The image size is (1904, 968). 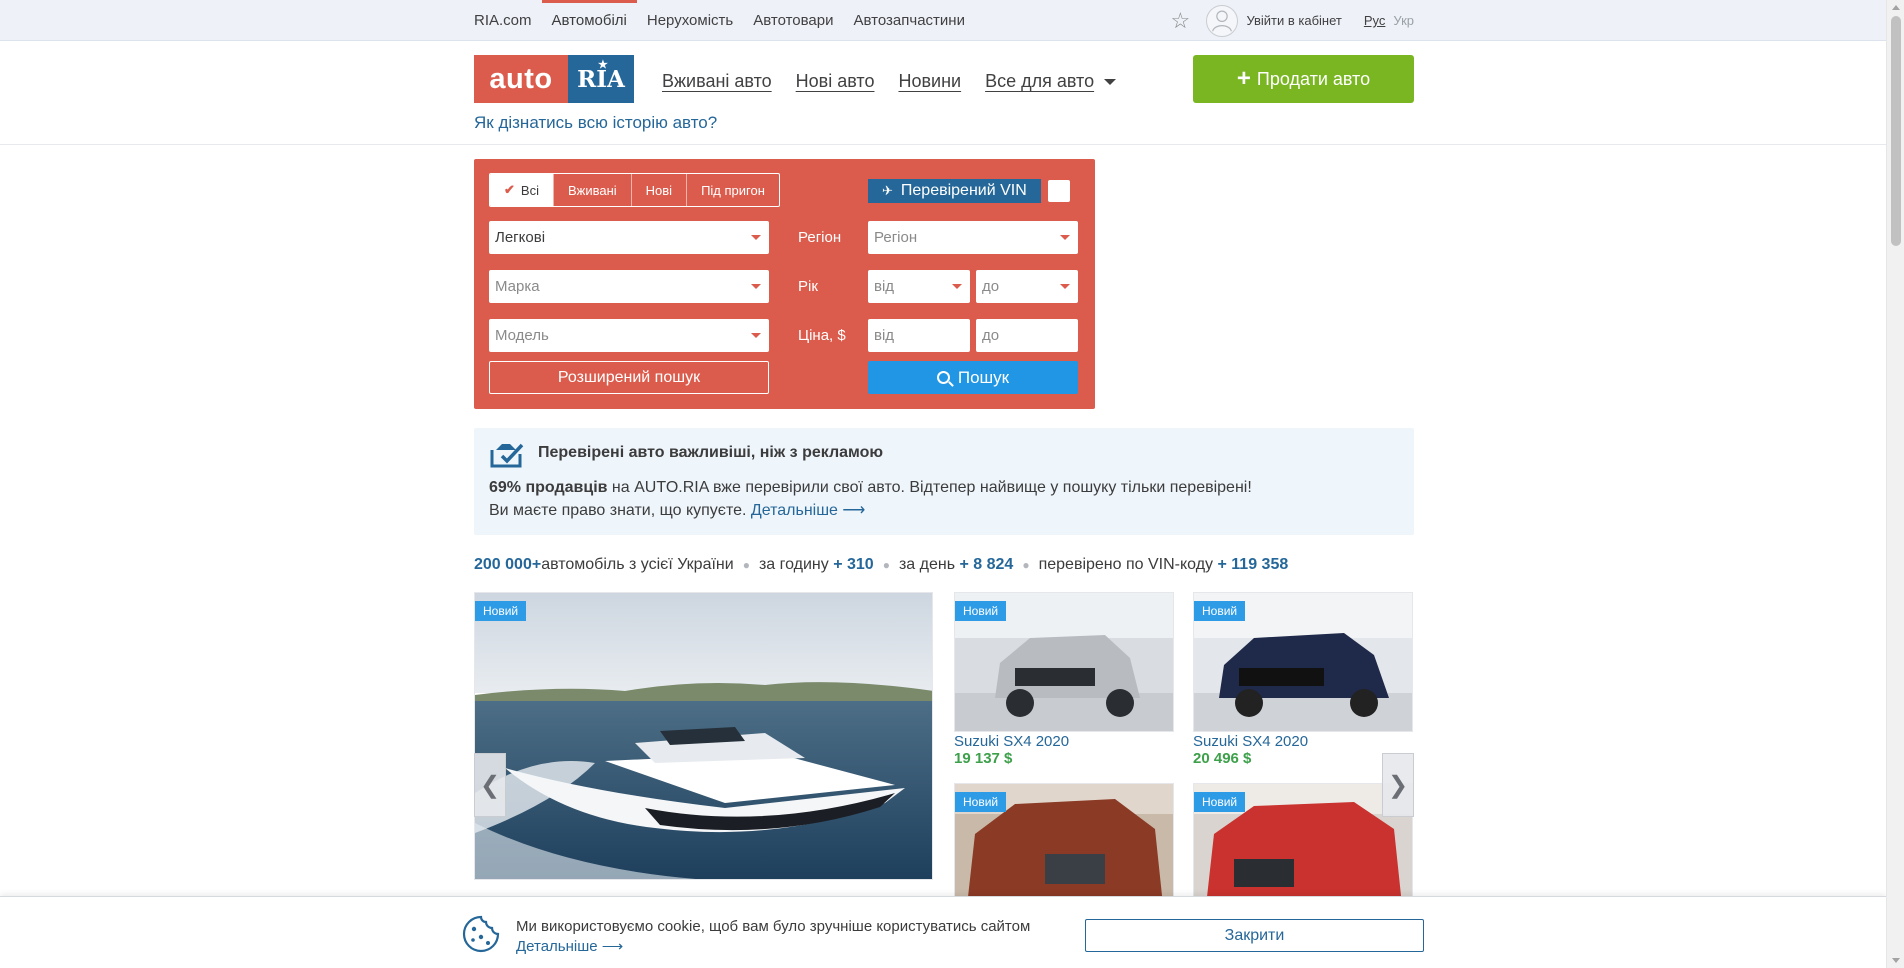 I want to click on year-to-select: до, so click(x=1027, y=286).